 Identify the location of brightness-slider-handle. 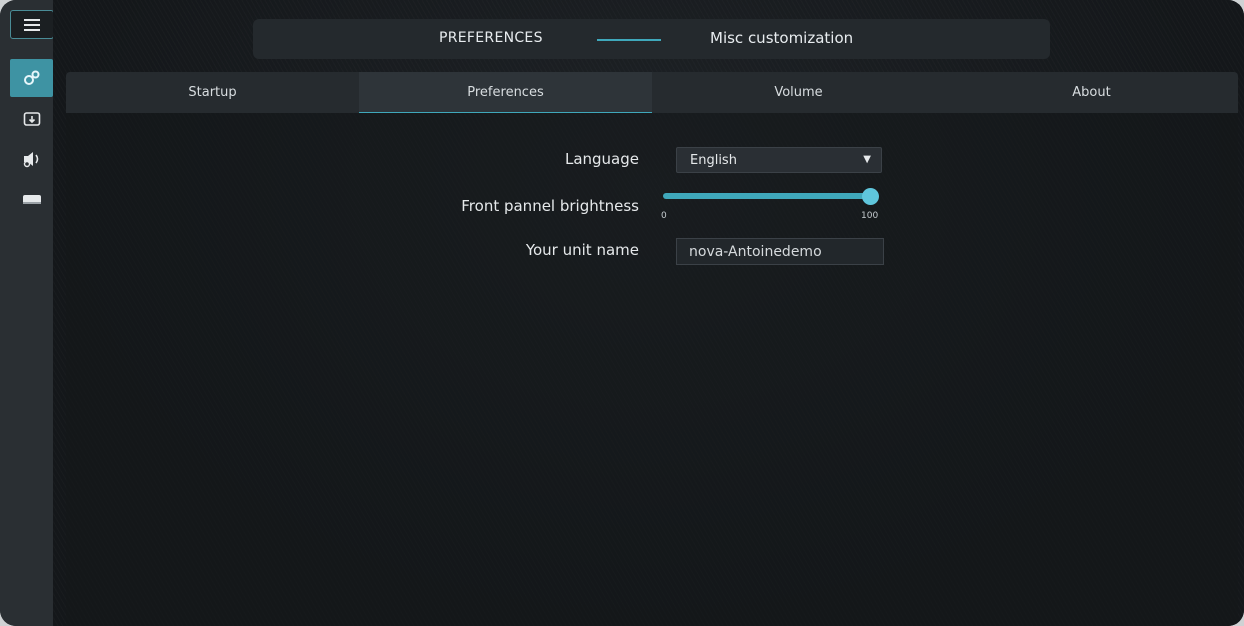
(870, 196).